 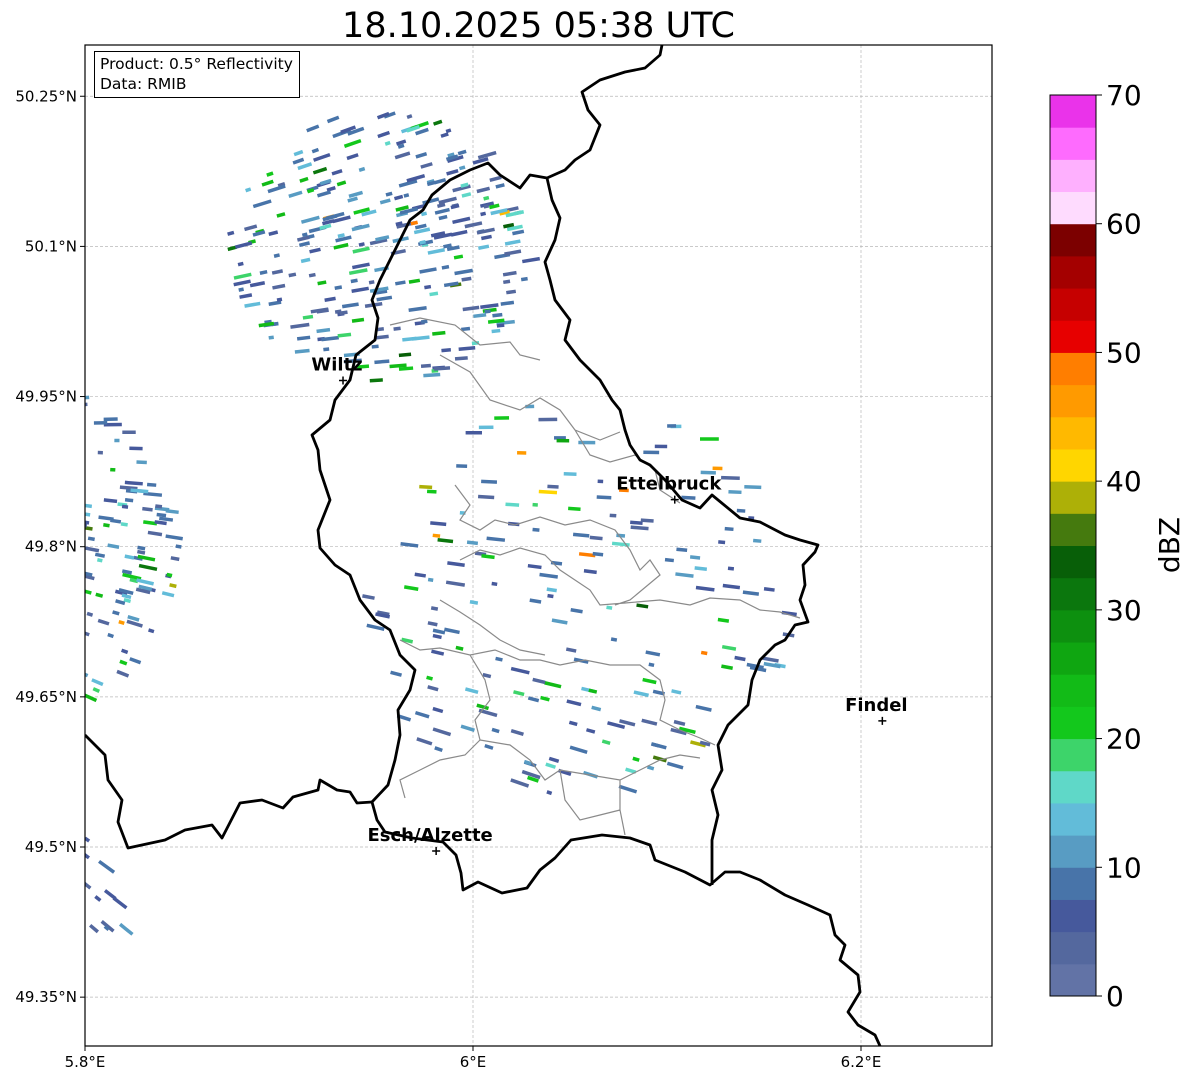 I want to click on lat-tick-label: 49.8°N, so click(x=51, y=547).